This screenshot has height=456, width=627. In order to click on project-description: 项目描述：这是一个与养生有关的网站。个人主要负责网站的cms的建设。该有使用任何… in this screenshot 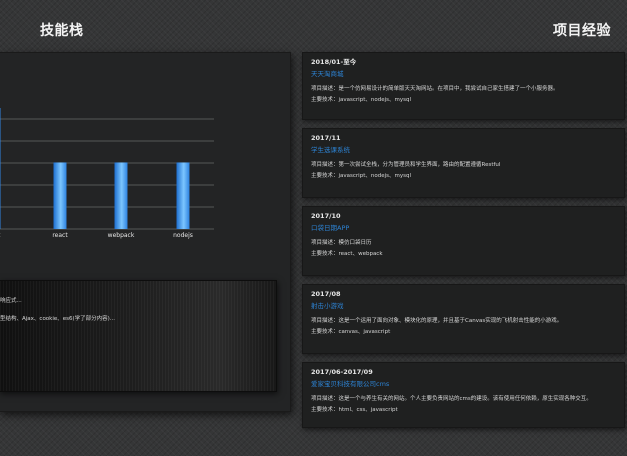, I will do `click(451, 399)`.